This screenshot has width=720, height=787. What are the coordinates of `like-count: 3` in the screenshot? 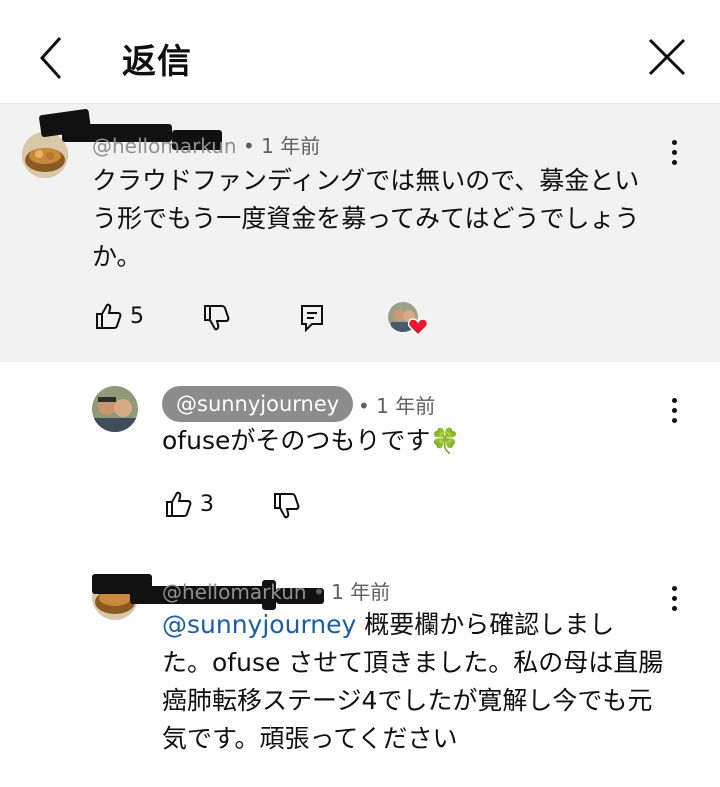 It's located at (207, 504).